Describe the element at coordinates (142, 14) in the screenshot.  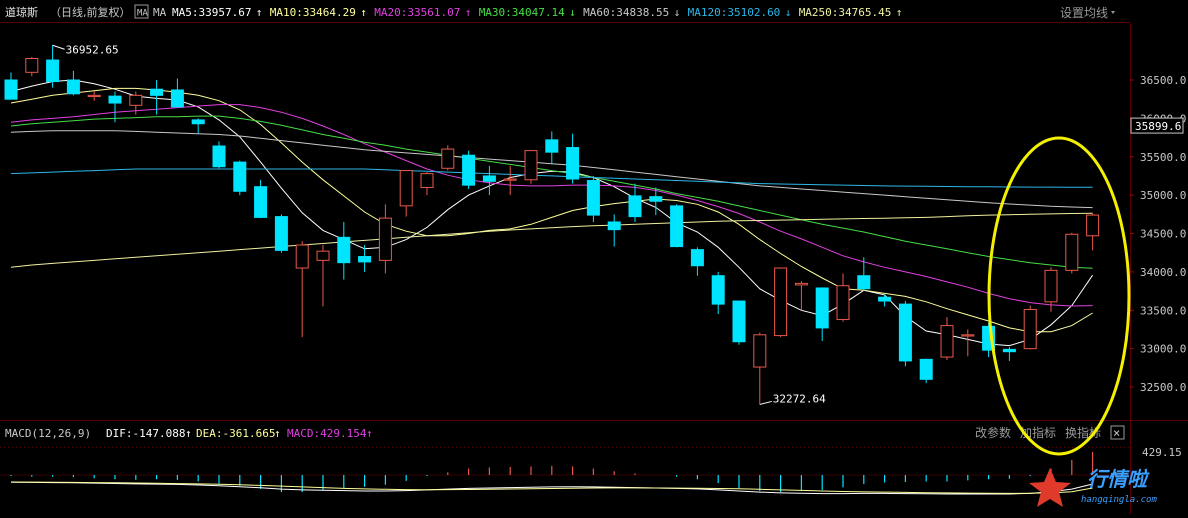
I see `ma-toggle-button: MA` at that location.